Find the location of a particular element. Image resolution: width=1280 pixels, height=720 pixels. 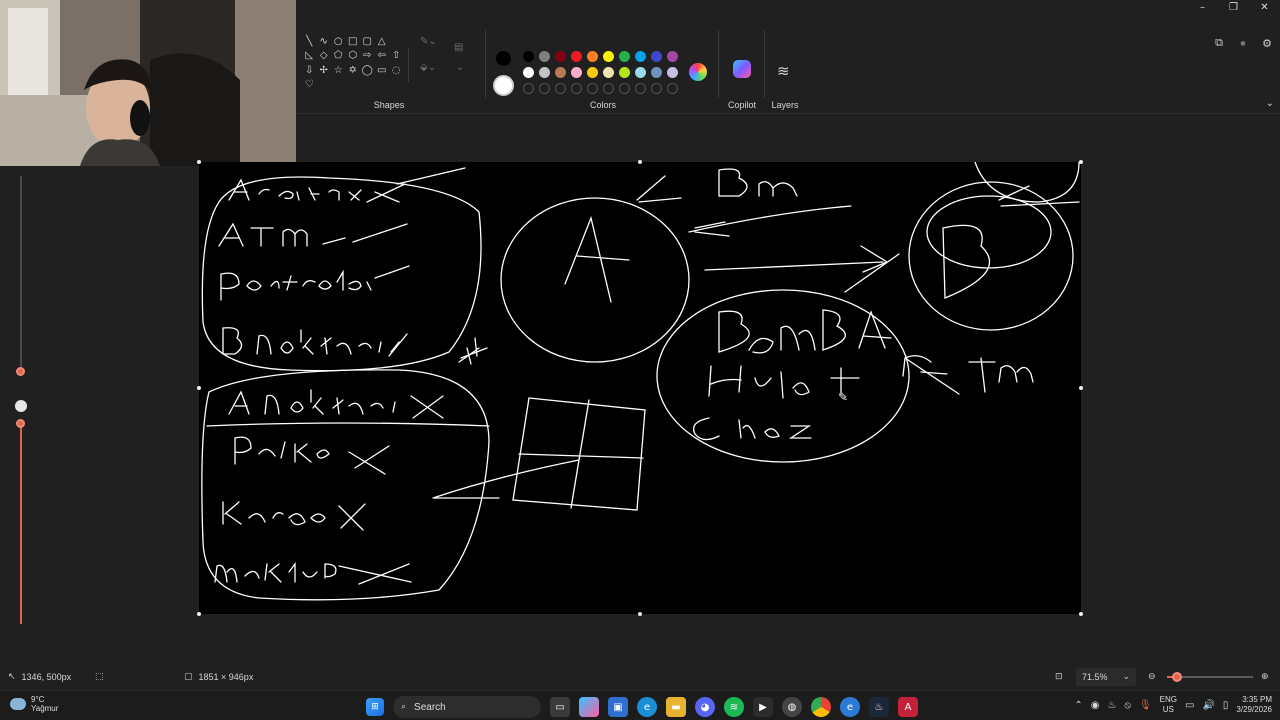

minimize-button: – is located at coordinates (1202, 7).